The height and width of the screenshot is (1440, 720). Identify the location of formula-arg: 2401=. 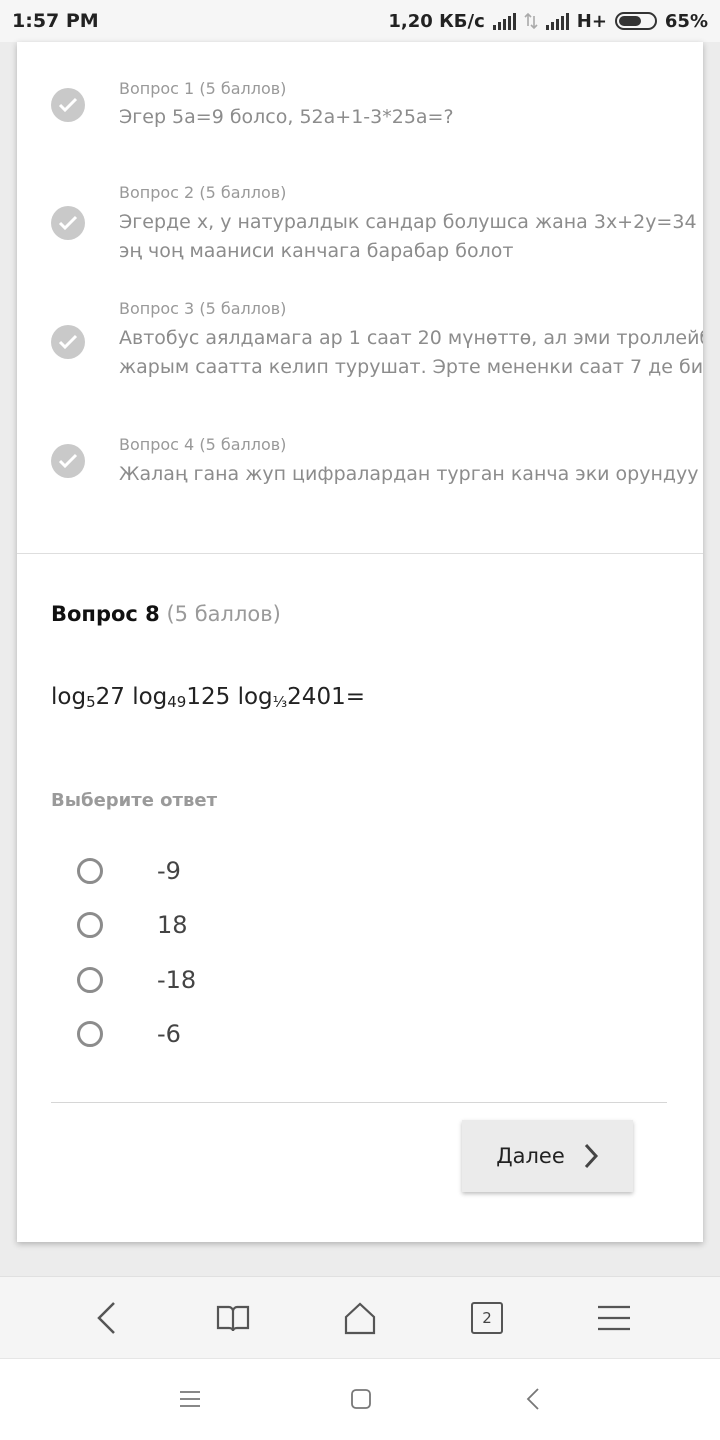
(326, 697).